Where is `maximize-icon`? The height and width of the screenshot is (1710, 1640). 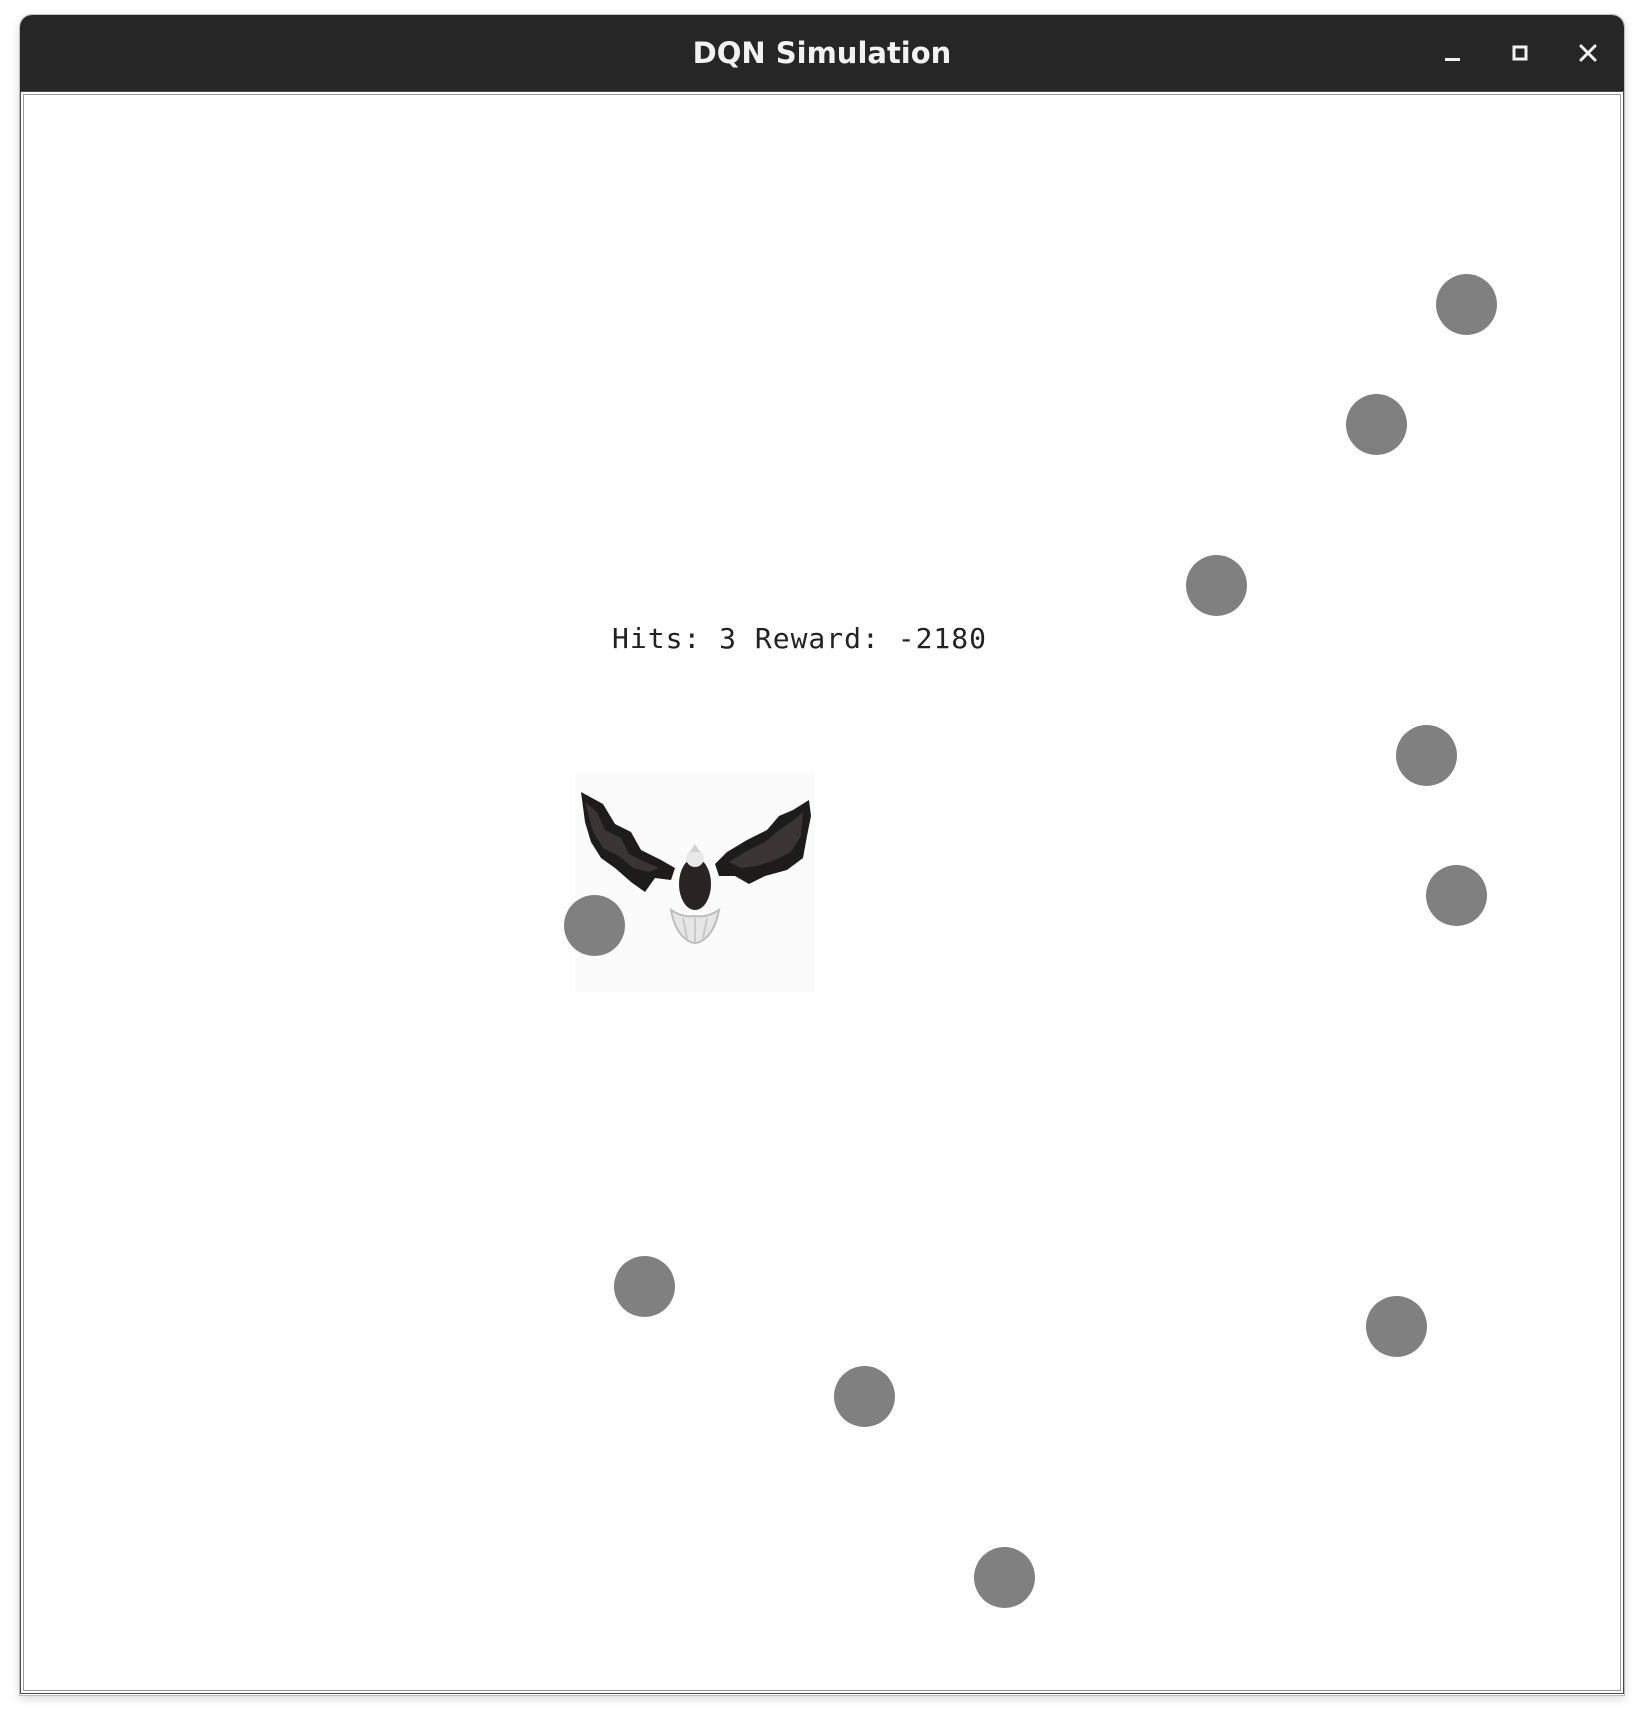
maximize-icon is located at coordinates (1520, 53).